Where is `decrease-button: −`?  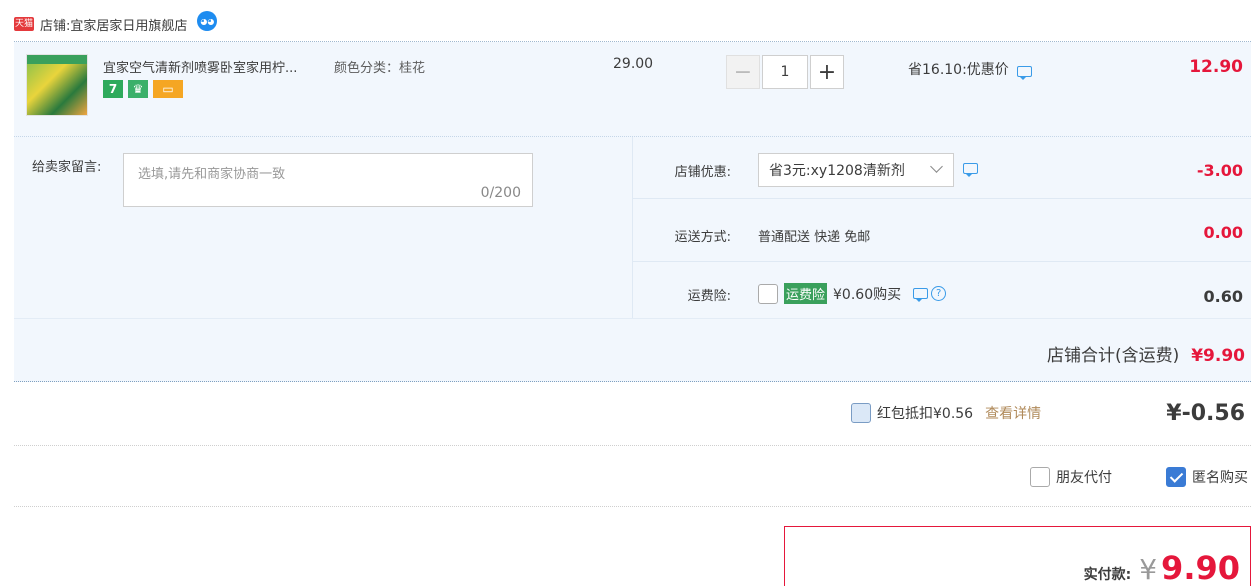 decrease-button: − is located at coordinates (743, 72).